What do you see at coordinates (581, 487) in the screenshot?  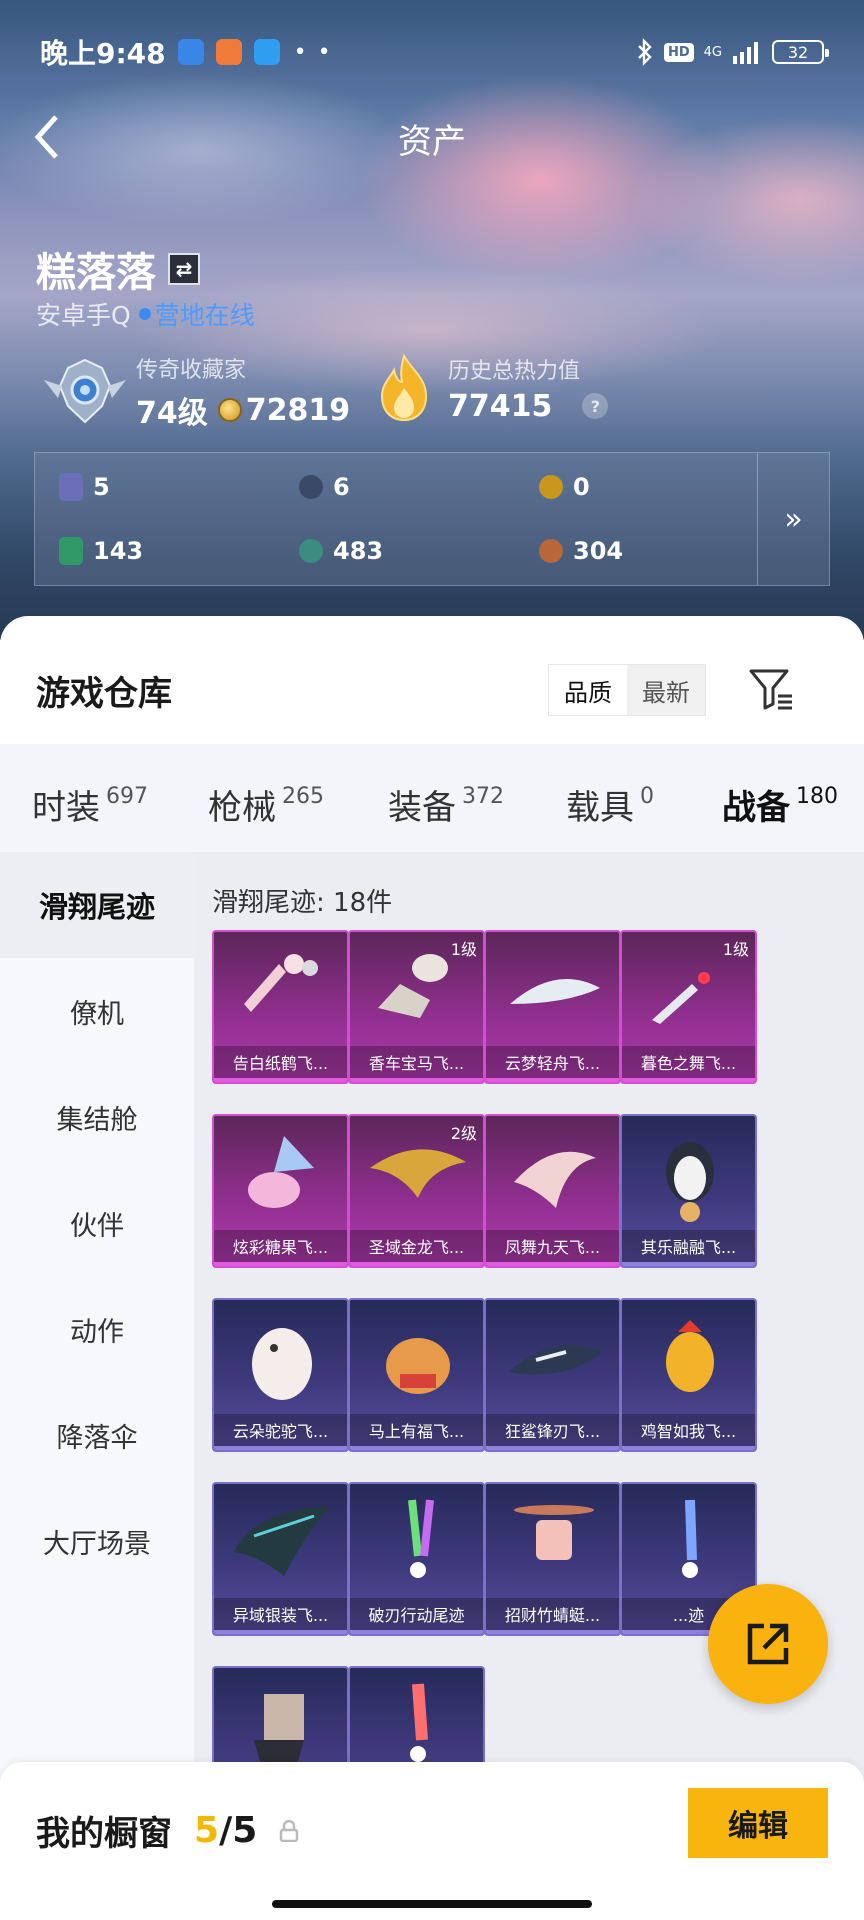 I see `stat-value: 0` at bounding box center [581, 487].